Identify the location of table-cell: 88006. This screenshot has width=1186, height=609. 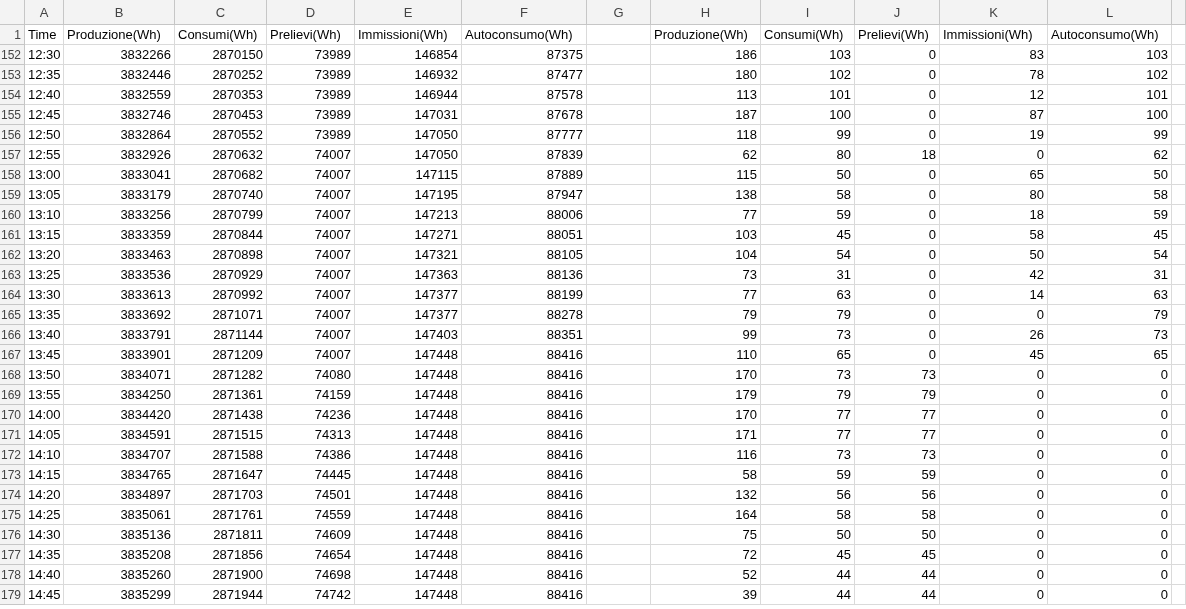
(524, 215).